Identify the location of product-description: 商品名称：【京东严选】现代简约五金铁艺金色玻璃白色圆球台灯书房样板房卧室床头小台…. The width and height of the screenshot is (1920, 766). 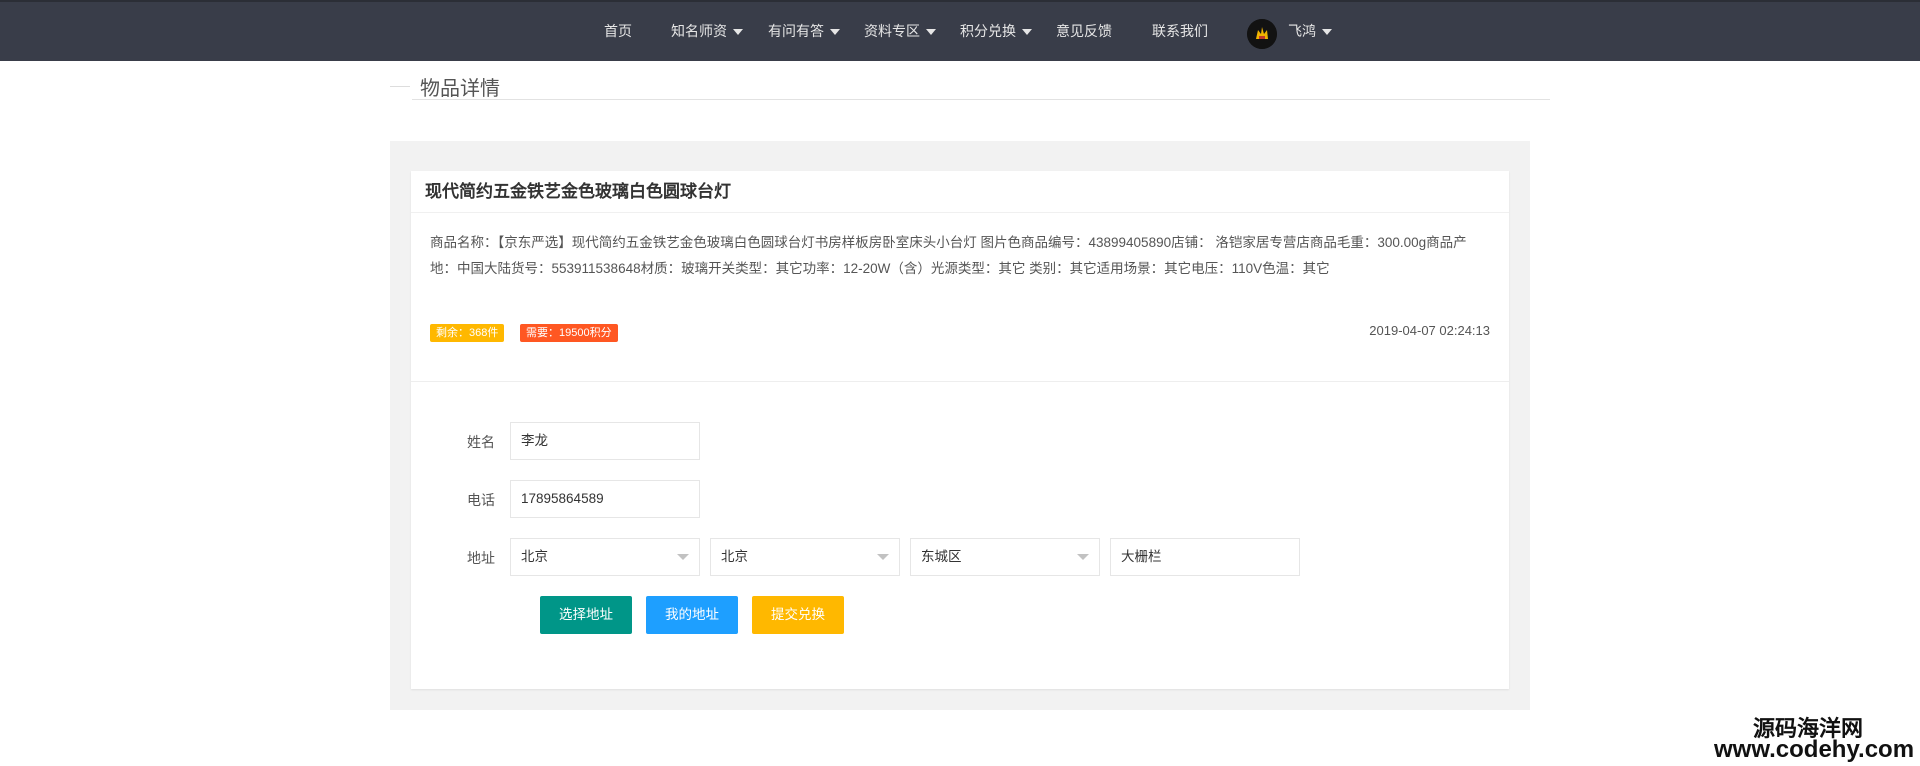
(948, 255).